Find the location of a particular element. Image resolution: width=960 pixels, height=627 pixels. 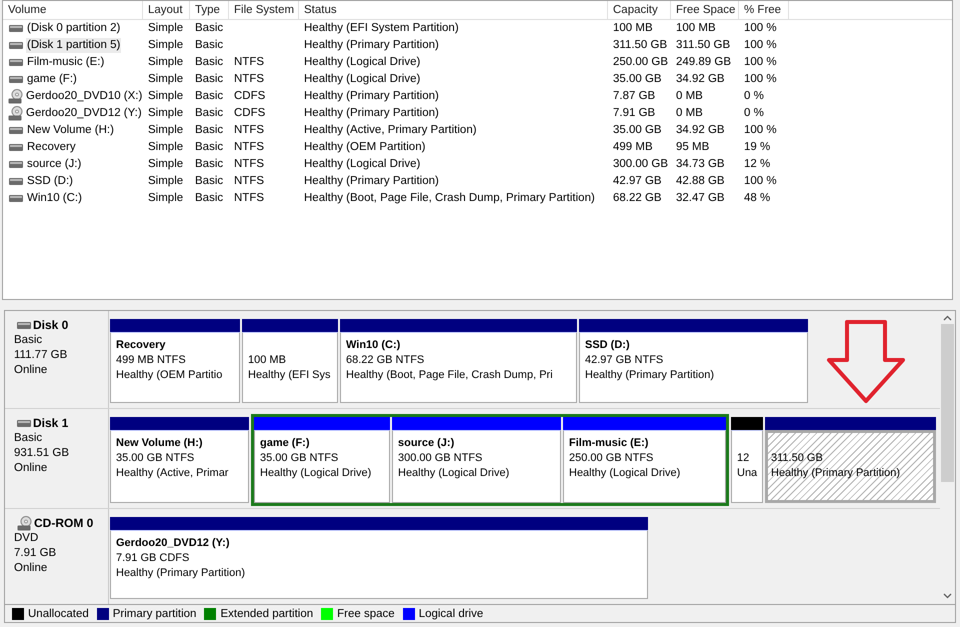

legend-label: Extended partition is located at coordinates (267, 614).